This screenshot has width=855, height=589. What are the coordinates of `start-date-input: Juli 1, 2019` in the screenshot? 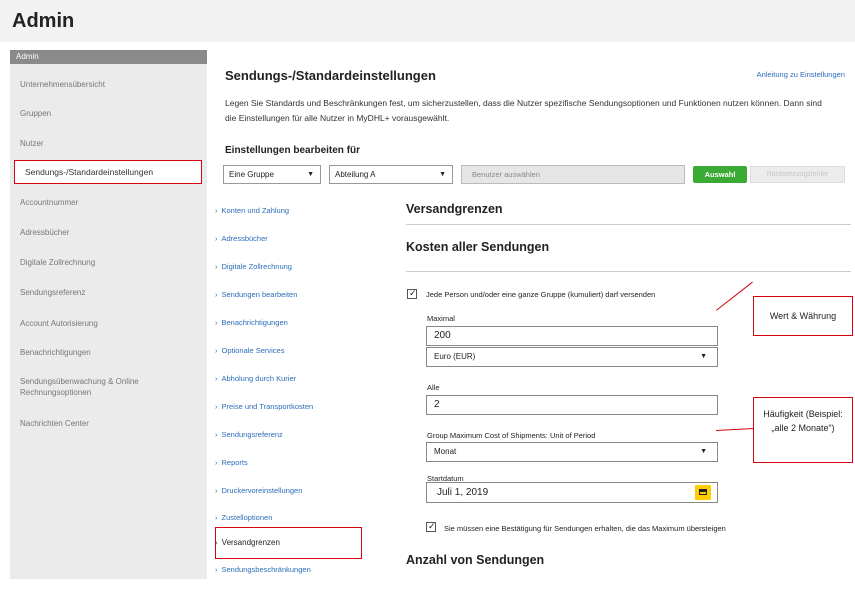 It's located at (572, 492).